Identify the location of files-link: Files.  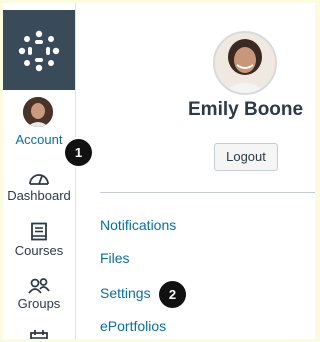
(115, 258).